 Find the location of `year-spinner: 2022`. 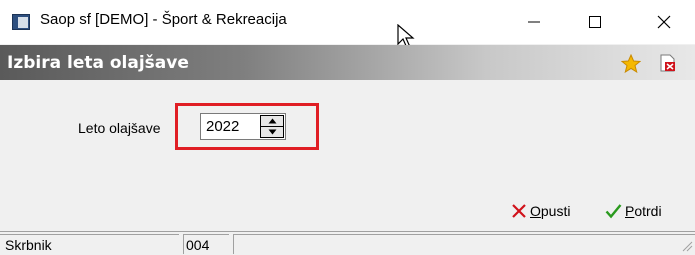

year-spinner: 2022 is located at coordinates (243, 126).